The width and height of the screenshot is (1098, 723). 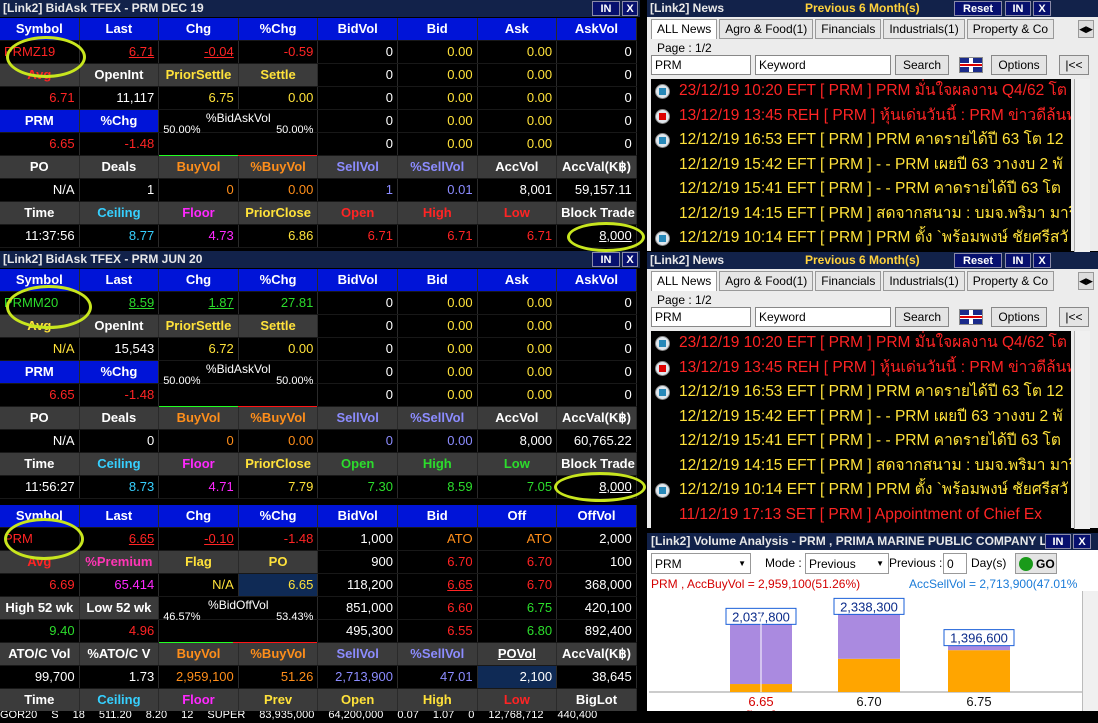 I want to click on news-symbol-input: PRM, so click(x=701, y=65).